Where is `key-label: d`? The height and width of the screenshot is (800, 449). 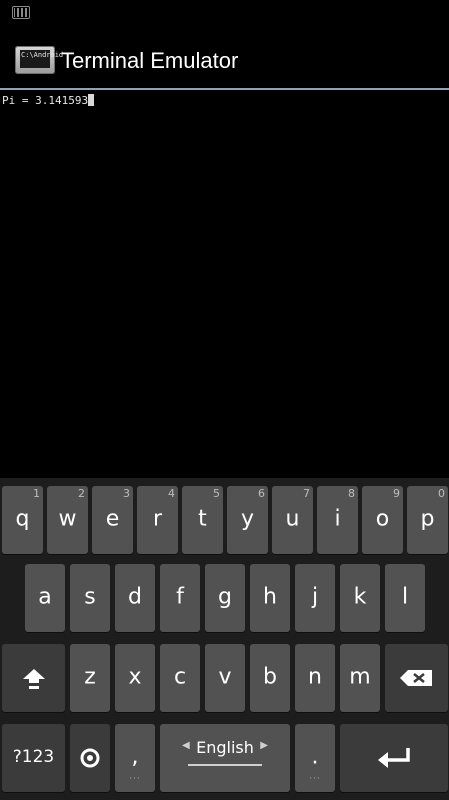
key-label: d is located at coordinates (135, 597).